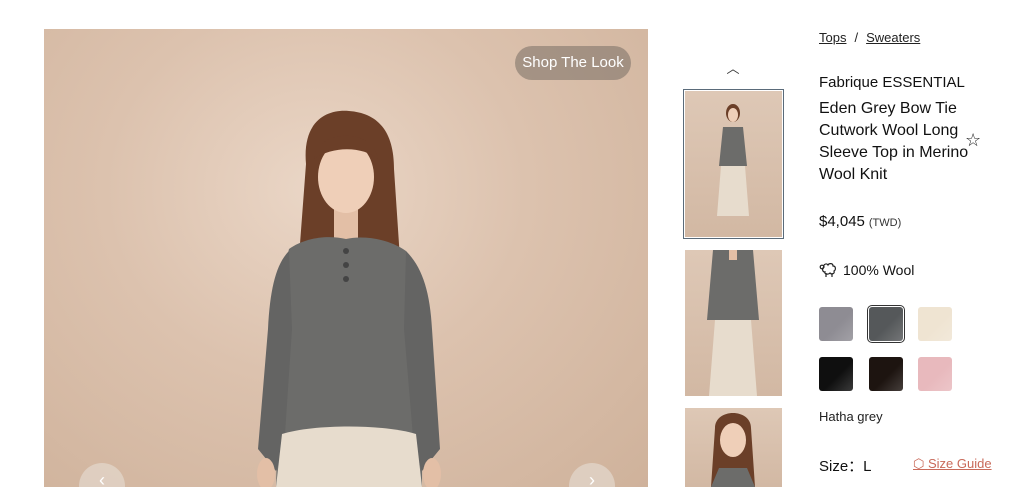  What do you see at coordinates (893, 37) in the screenshot?
I see `breadcrumb-sweaters: Sweaters` at bounding box center [893, 37].